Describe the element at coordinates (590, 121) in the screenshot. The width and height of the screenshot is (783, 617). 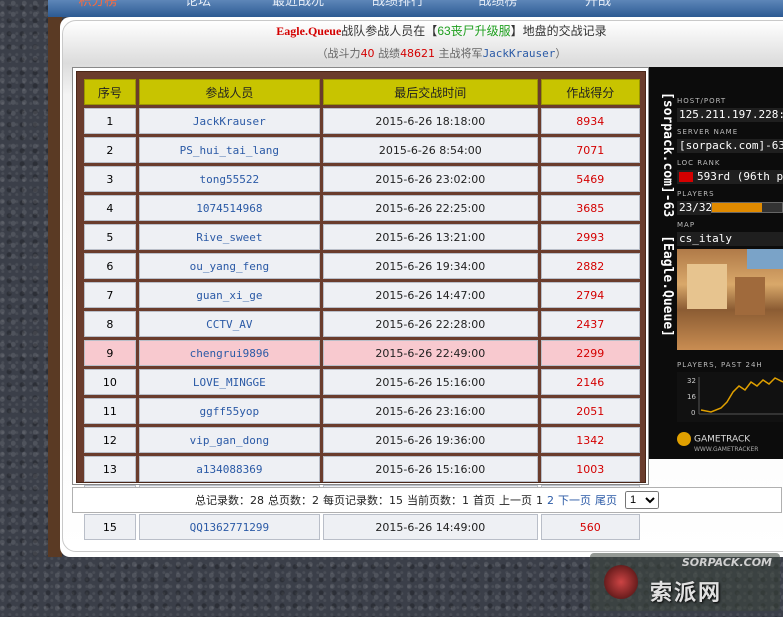
I see `cell-score: 8934` at that location.